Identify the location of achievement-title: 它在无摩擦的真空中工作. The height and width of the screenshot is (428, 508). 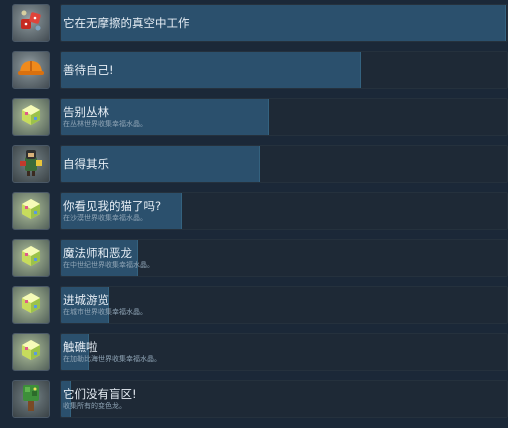
(126, 23).